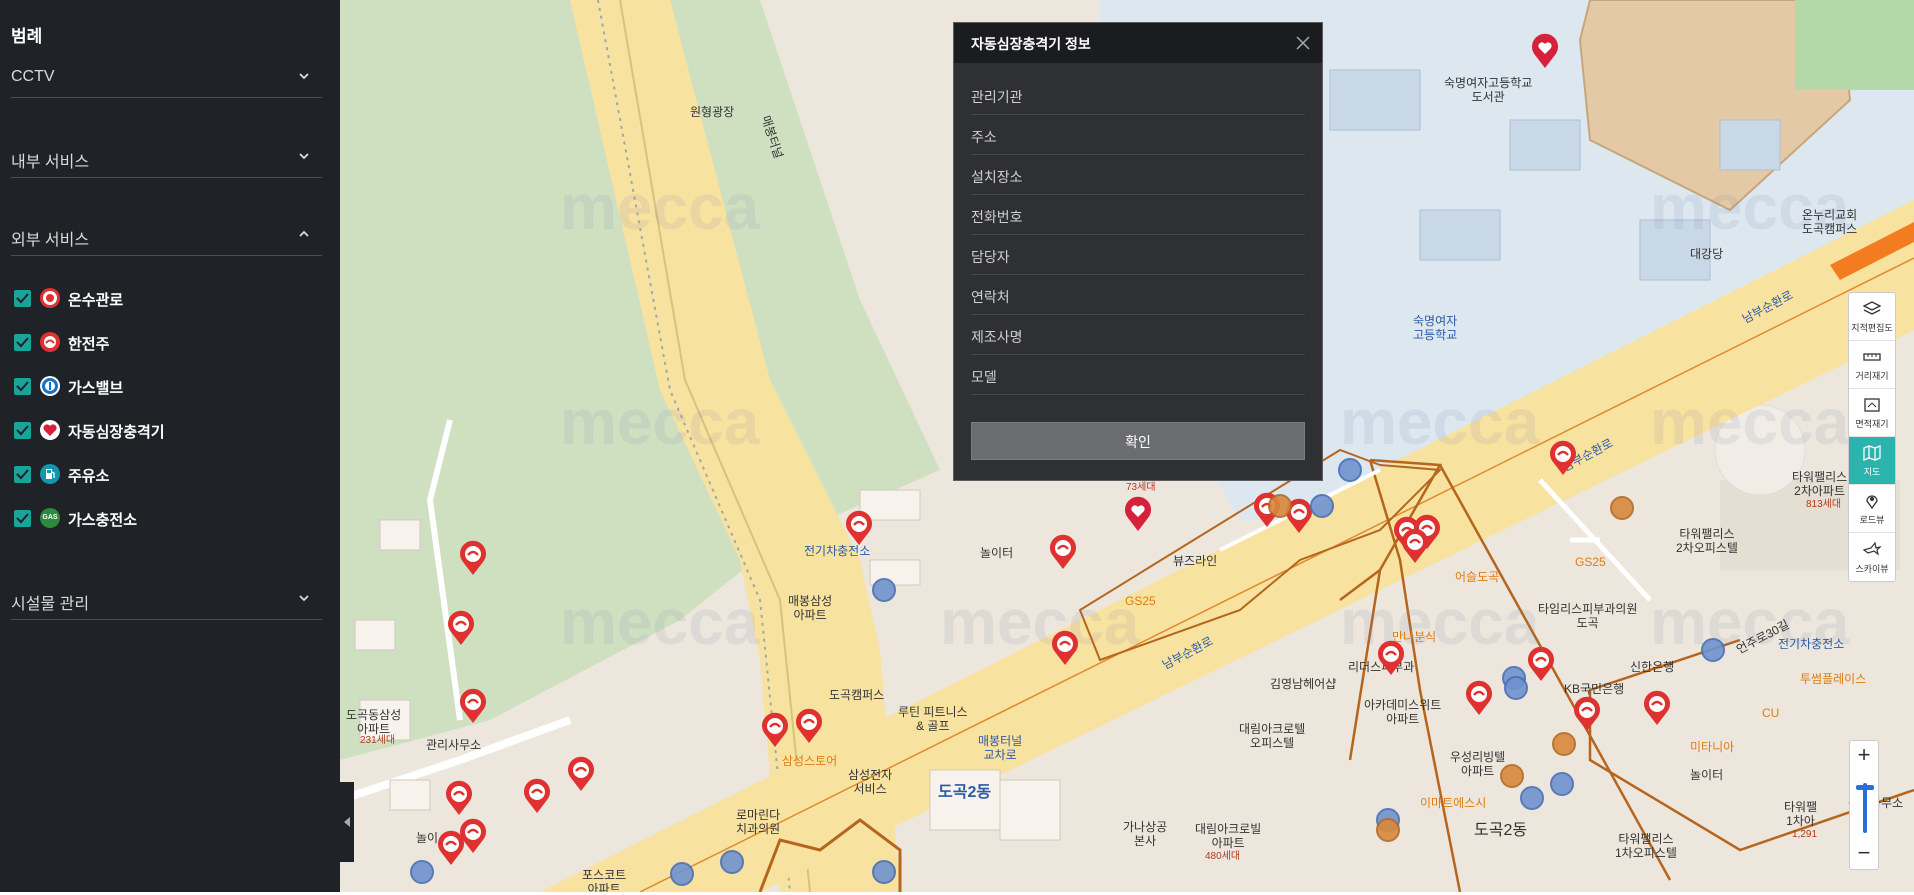  What do you see at coordinates (164, 387) in the screenshot?
I see `legend-item-gas-valve: 가스밸브` at bounding box center [164, 387].